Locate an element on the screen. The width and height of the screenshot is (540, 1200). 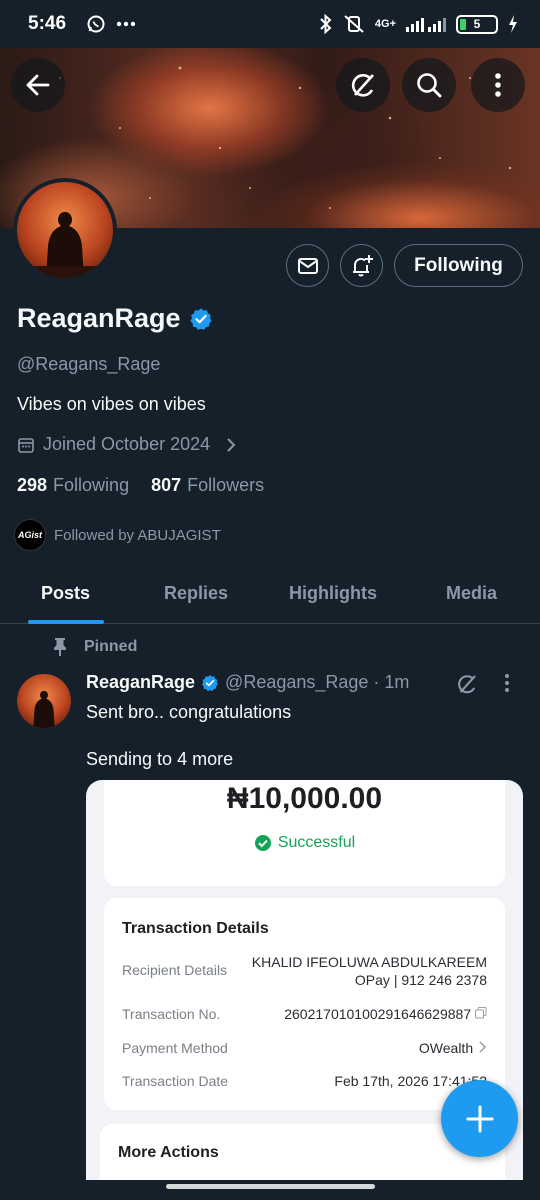
more-options-button is located at coordinates (498, 85).